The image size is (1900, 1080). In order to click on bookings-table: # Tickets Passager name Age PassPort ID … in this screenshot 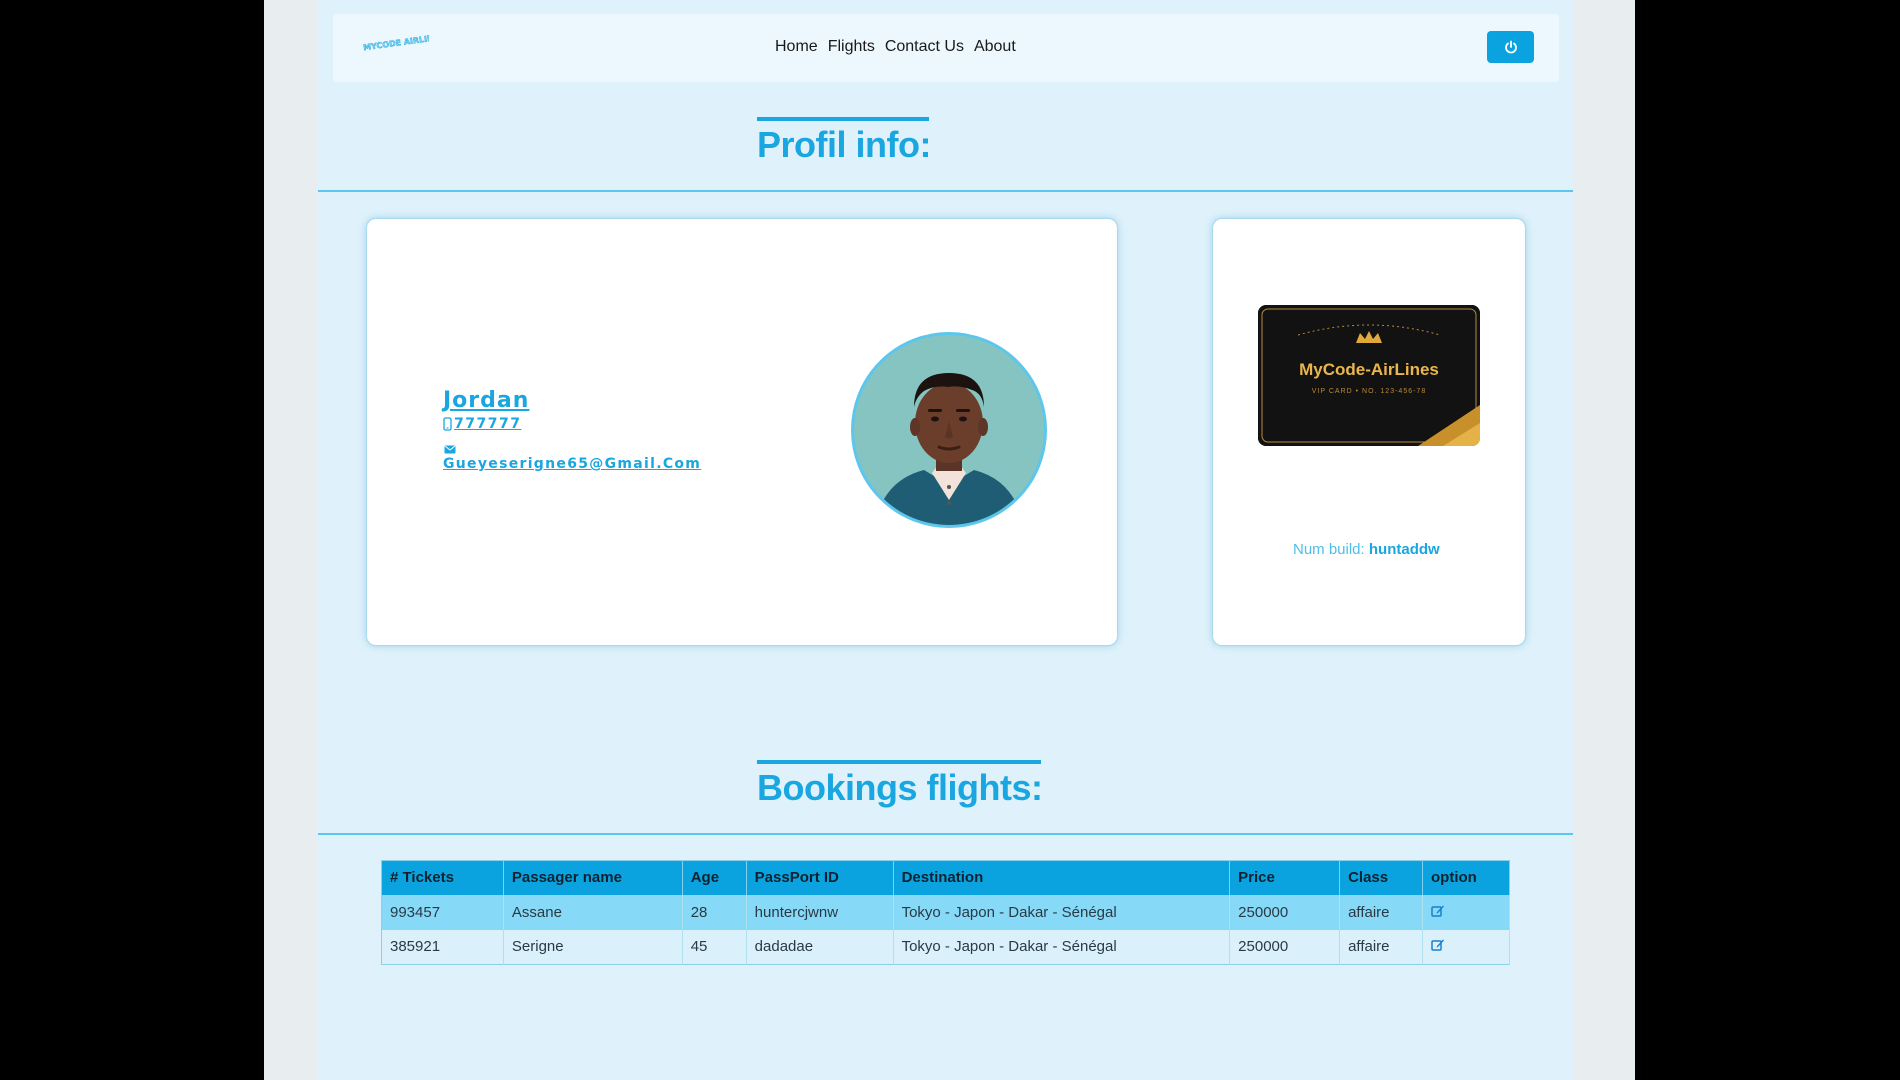, I will do `click(945, 912)`.